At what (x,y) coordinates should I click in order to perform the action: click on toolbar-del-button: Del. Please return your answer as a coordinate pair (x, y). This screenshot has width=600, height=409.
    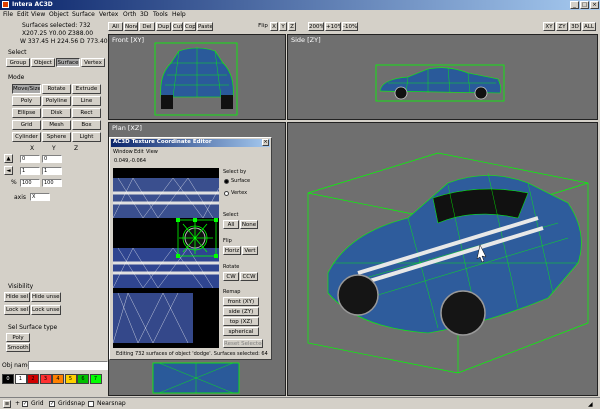
    Looking at the image, I should click on (147, 26).